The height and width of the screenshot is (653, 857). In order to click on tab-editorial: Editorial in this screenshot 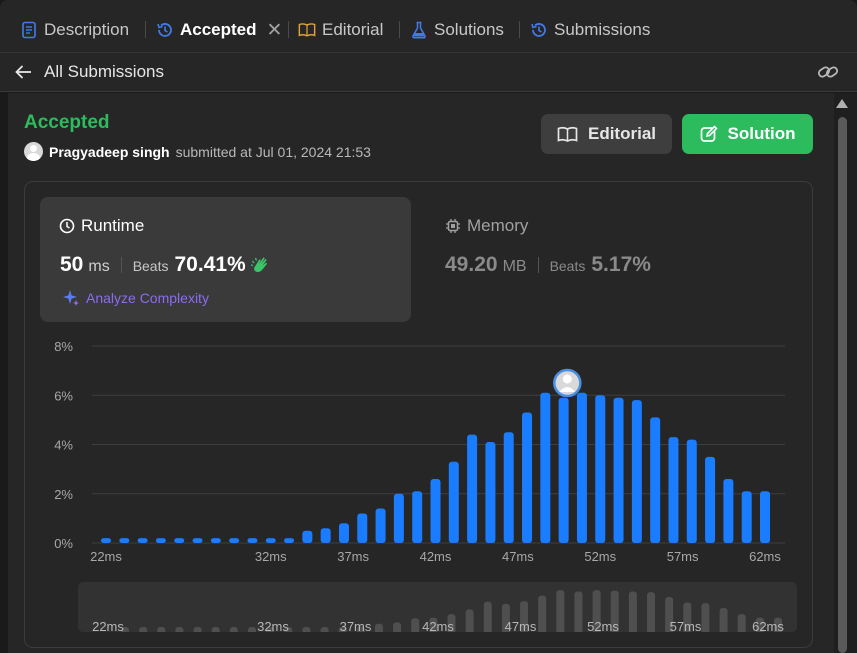, I will do `click(340, 30)`.